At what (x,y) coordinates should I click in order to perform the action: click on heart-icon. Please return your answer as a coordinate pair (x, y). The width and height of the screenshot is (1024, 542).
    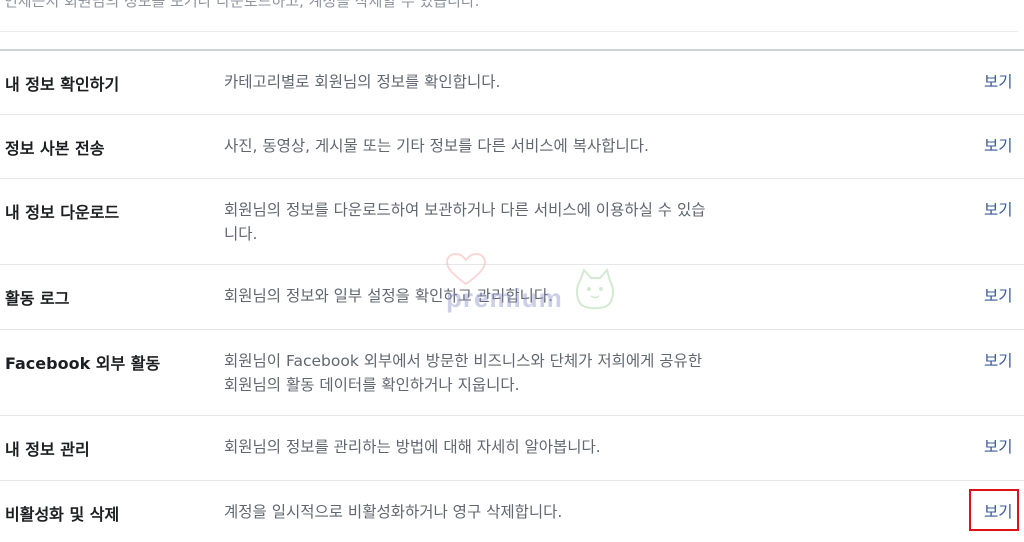
    Looking at the image, I should click on (466, 269).